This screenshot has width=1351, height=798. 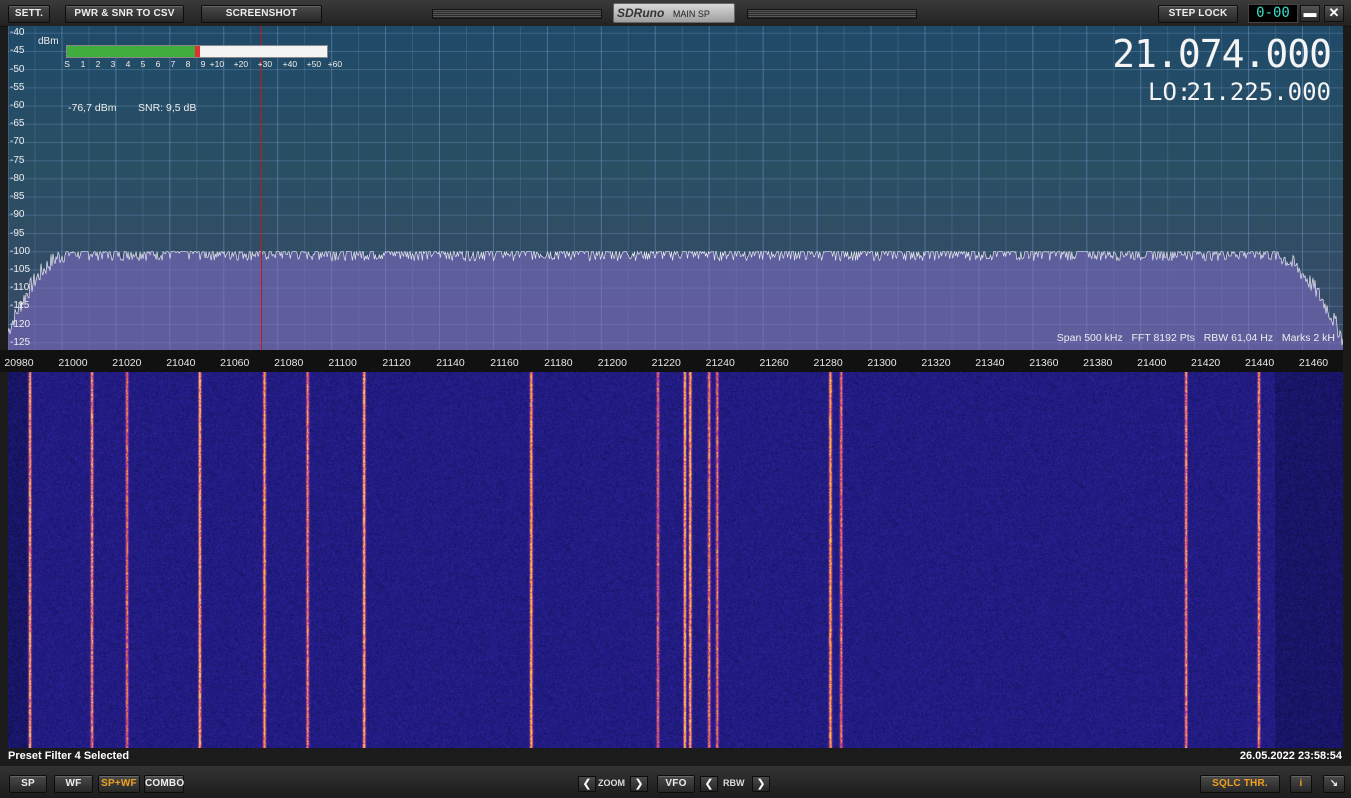 What do you see at coordinates (396, 363) in the screenshot?
I see `x-tick-label: 21120` at bounding box center [396, 363].